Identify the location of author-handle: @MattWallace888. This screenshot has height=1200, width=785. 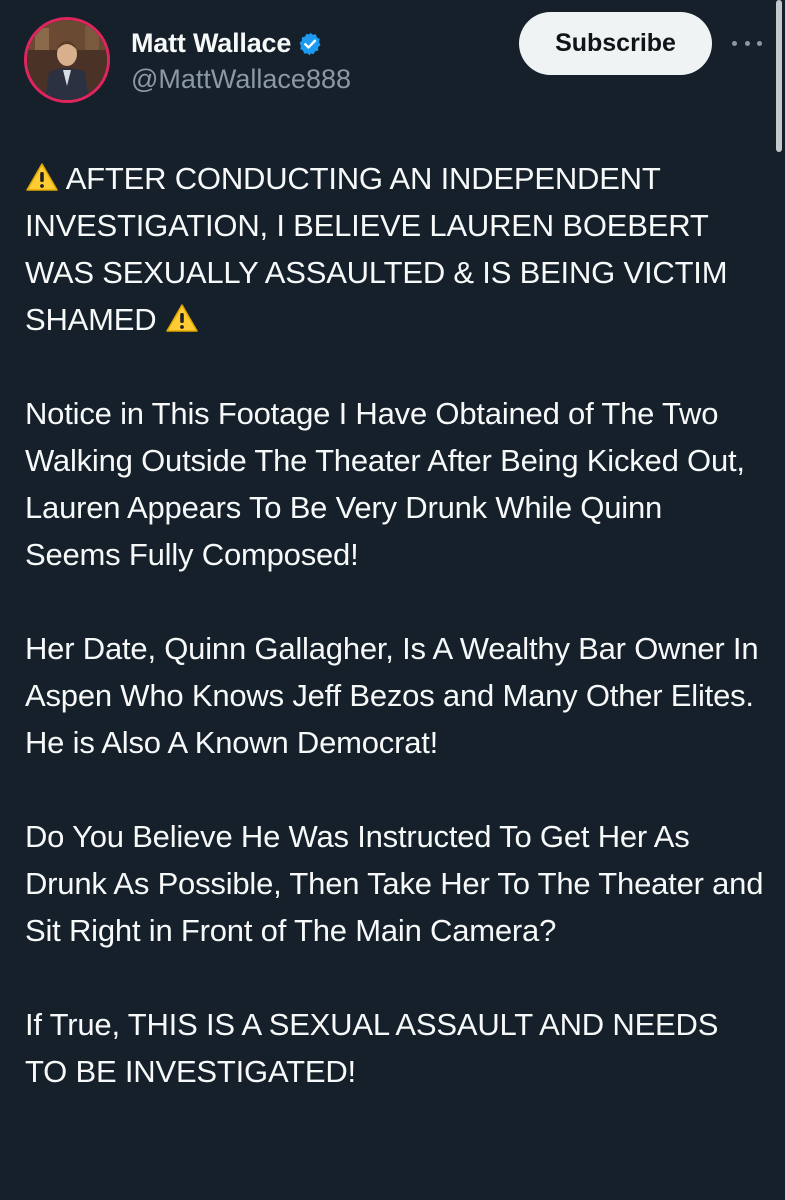
(241, 79).